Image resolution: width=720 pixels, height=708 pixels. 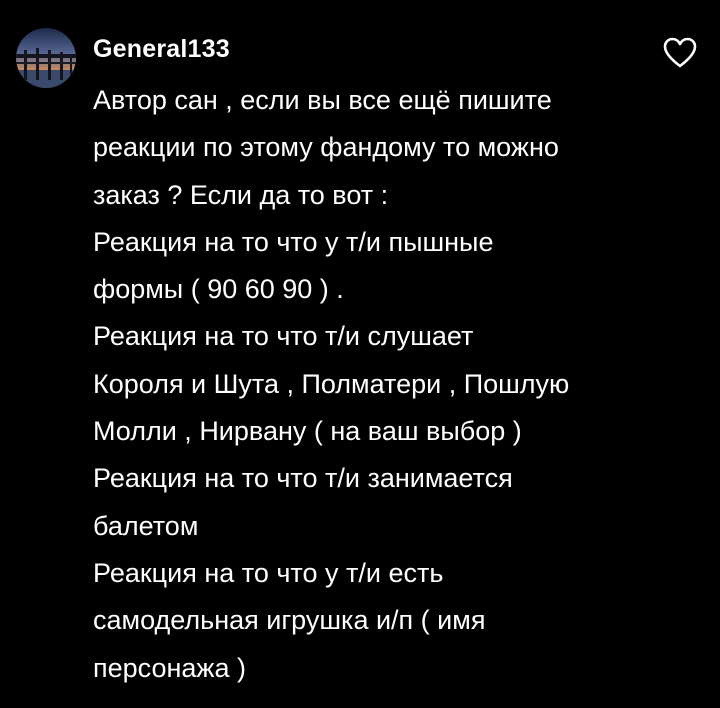 I want to click on avatar-image, so click(x=46, y=58).